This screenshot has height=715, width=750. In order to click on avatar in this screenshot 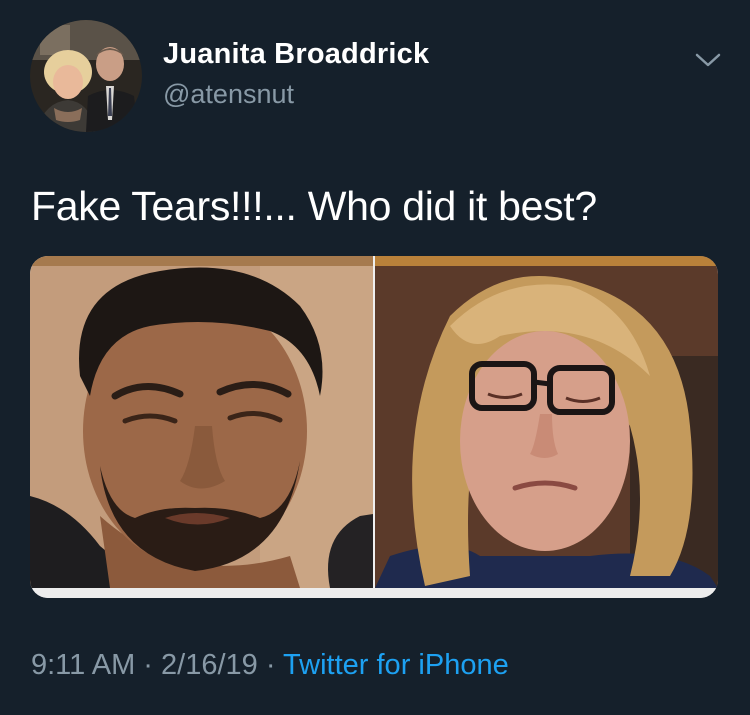, I will do `click(86, 76)`.